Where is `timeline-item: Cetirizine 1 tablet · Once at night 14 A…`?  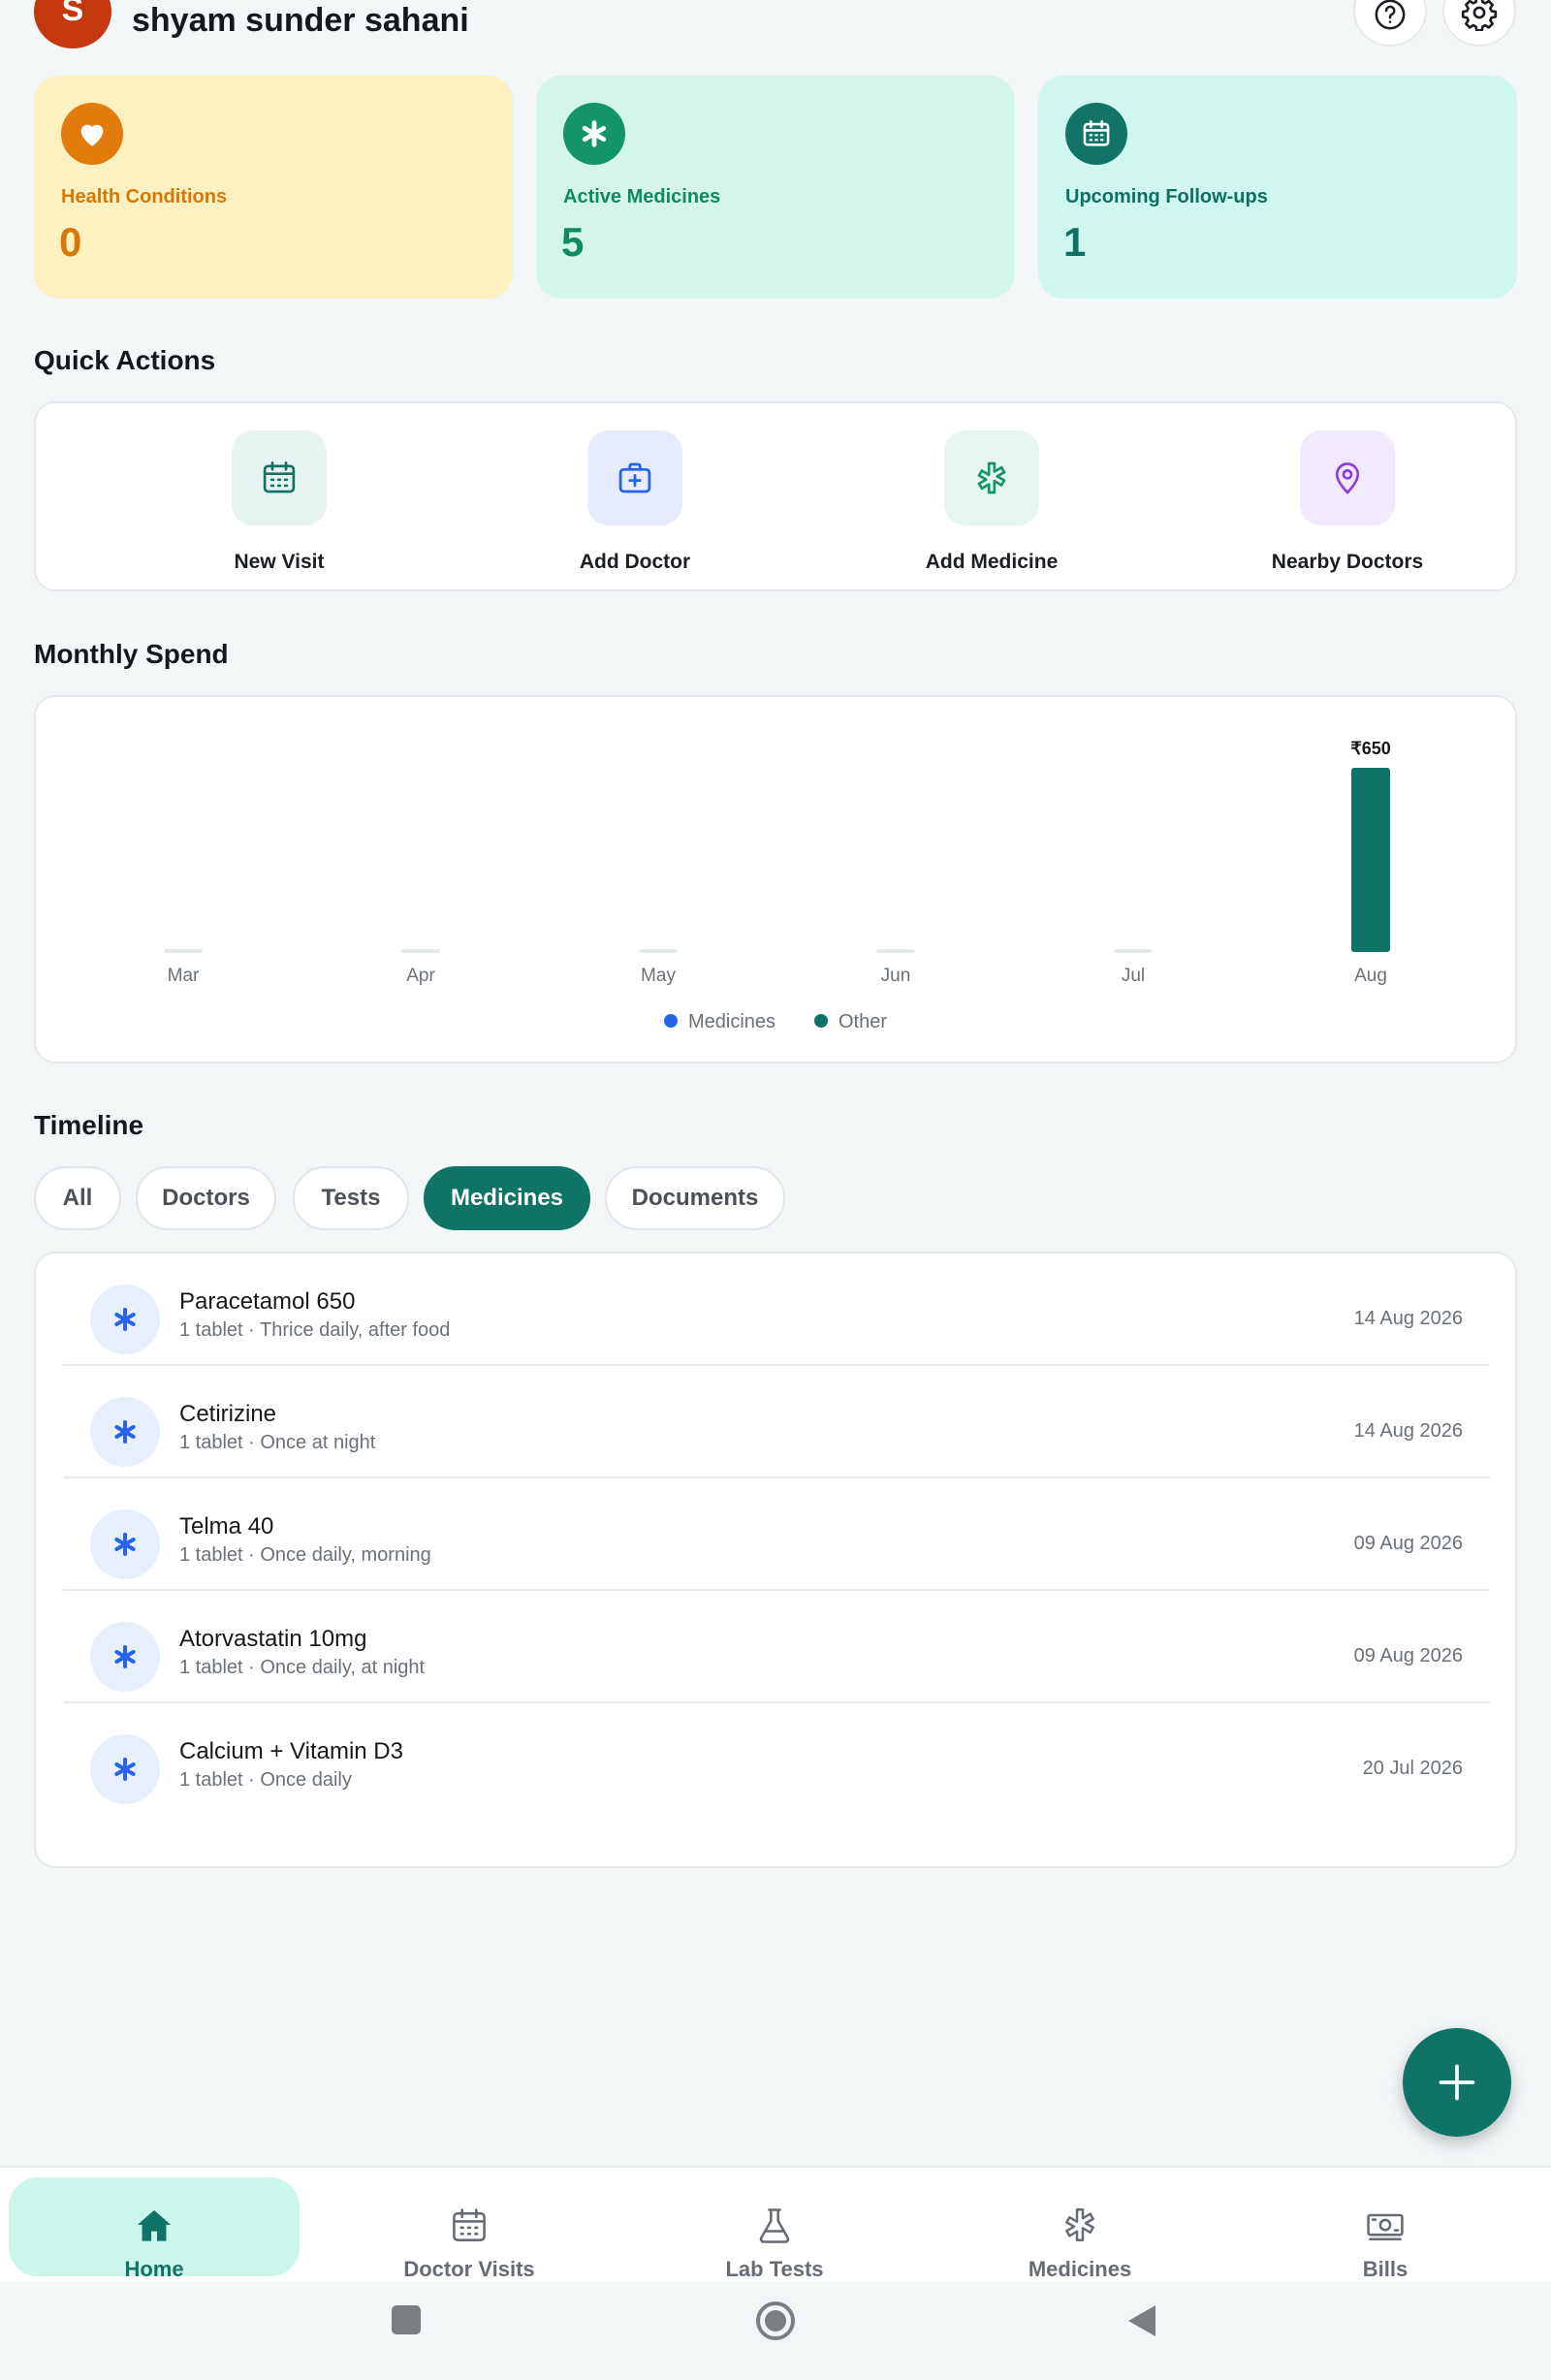 timeline-item: Cetirizine 1 tablet · Once at night 14 A… is located at coordinates (776, 1422).